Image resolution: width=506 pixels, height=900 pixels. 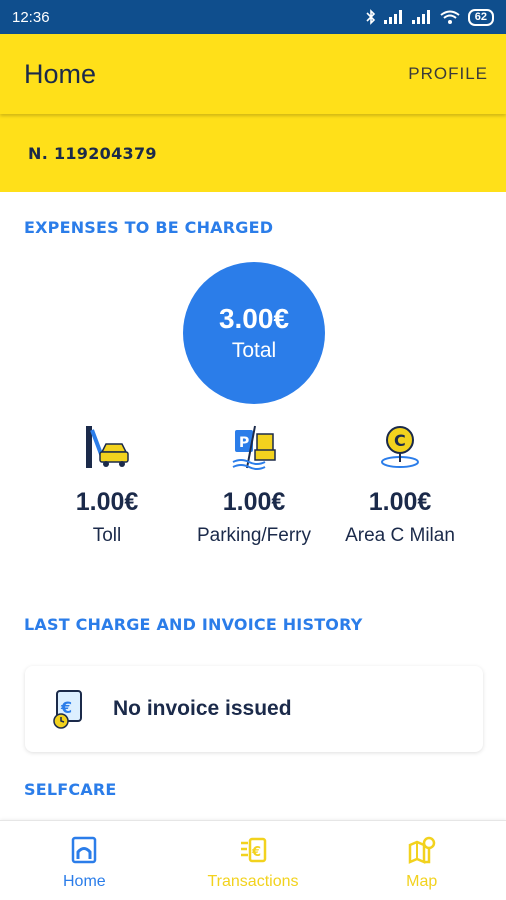 I want to click on profile-button: PROFILE, so click(x=448, y=74).